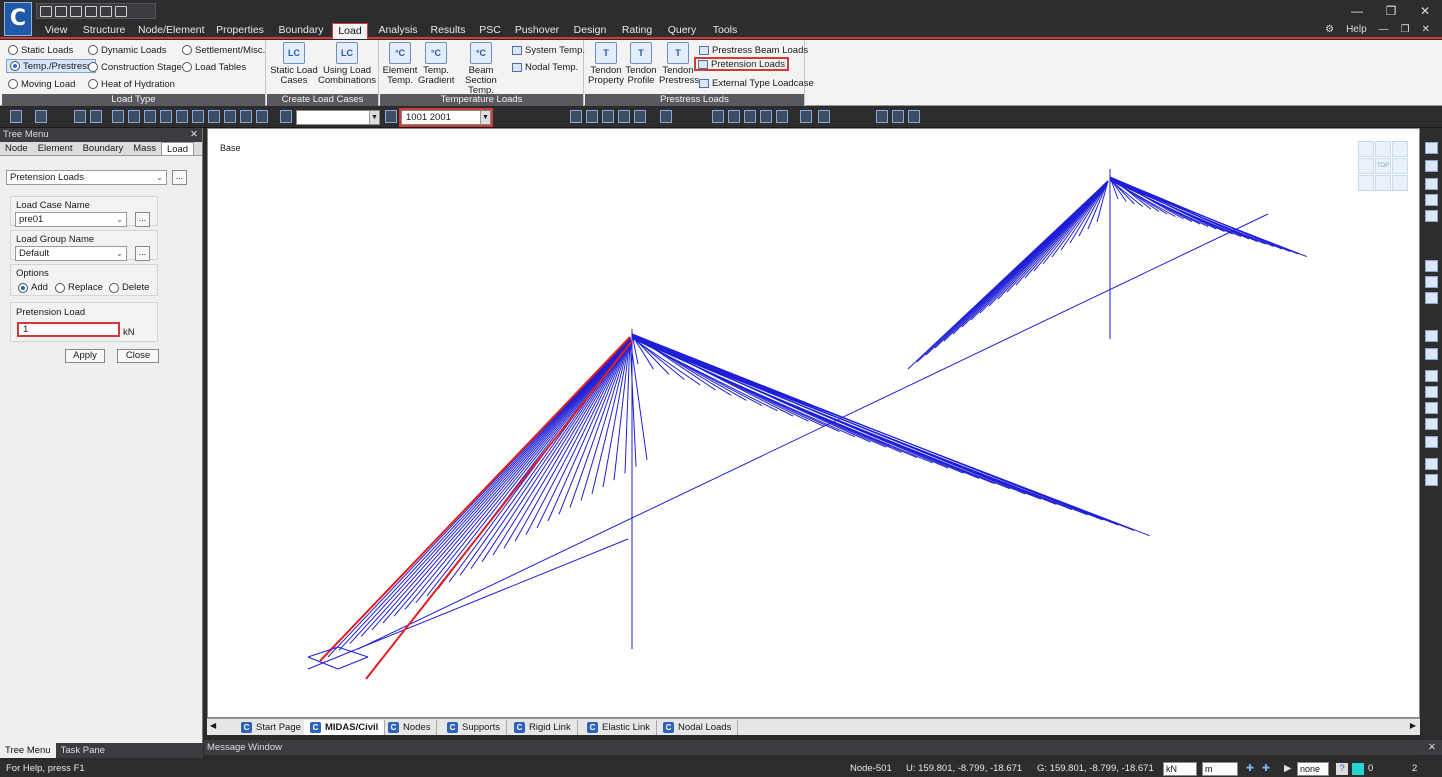  What do you see at coordinates (28, 750) in the screenshot?
I see `tab-tree-menu: Tree Menu` at bounding box center [28, 750].